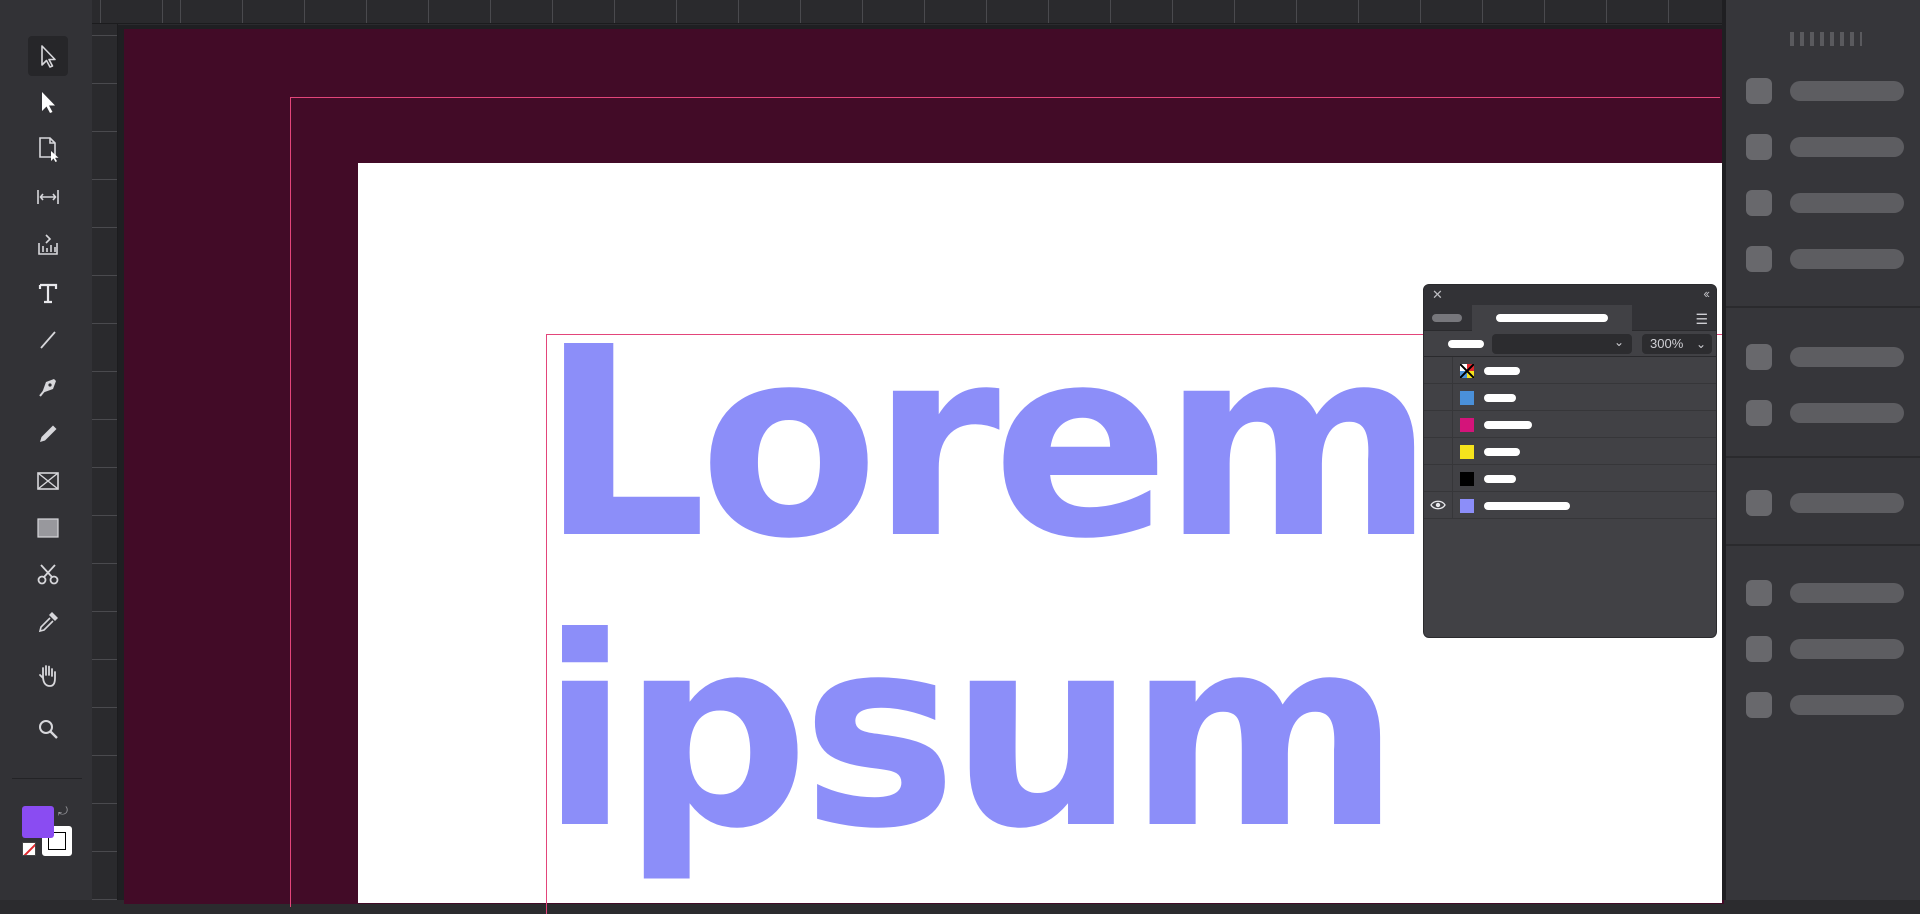 The image size is (1920, 914). I want to click on type-icon, so click(48, 293).